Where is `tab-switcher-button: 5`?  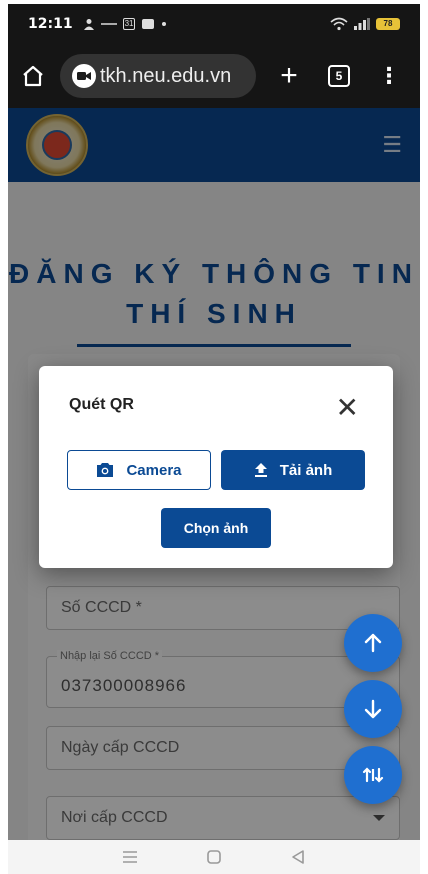 tab-switcher-button: 5 is located at coordinates (339, 76).